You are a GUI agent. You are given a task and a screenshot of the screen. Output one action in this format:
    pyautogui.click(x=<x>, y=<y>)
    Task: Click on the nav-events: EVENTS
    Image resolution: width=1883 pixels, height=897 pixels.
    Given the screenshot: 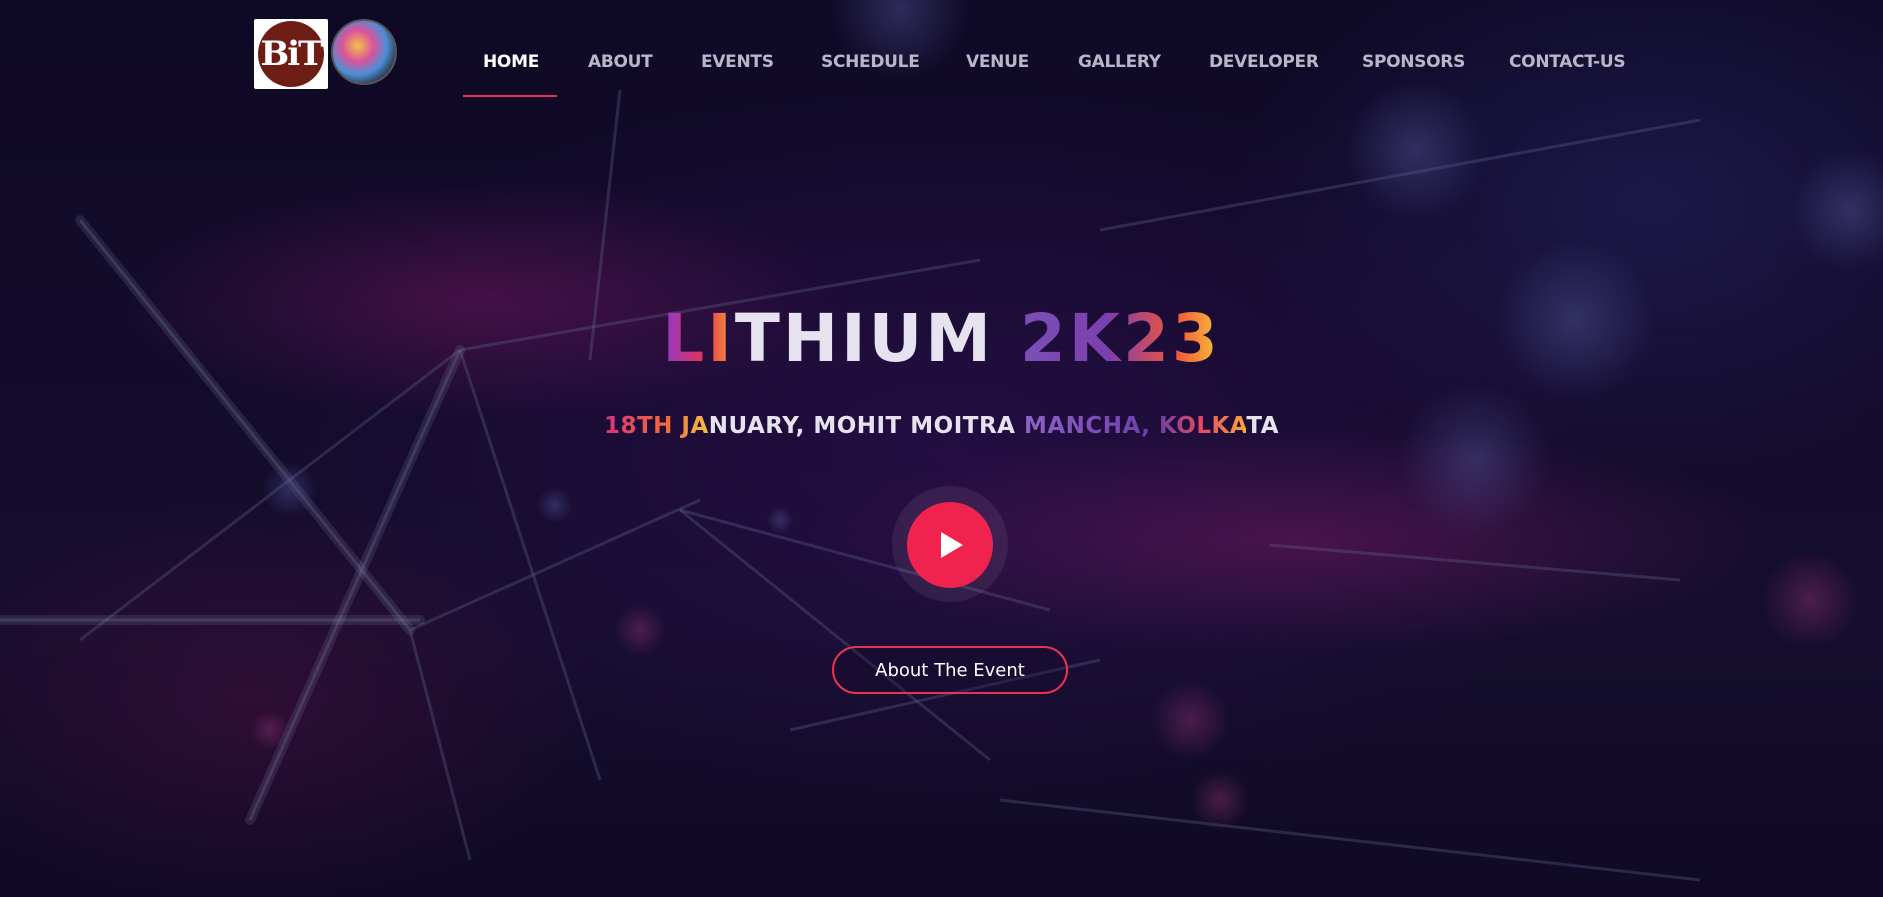 What is the action you would take?
    pyautogui.click(x=737, y=62)
    